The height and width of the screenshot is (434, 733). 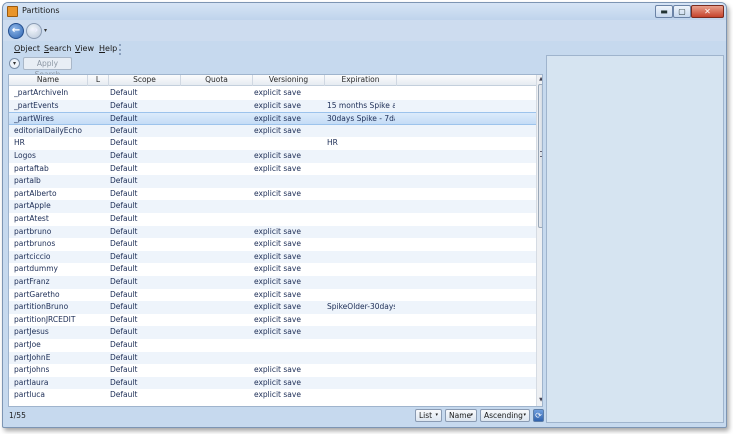 What do you see at coordinates (540, 156) in the screenshot?
I see `scrollbar-thumb` at bounding box center [540, 156].